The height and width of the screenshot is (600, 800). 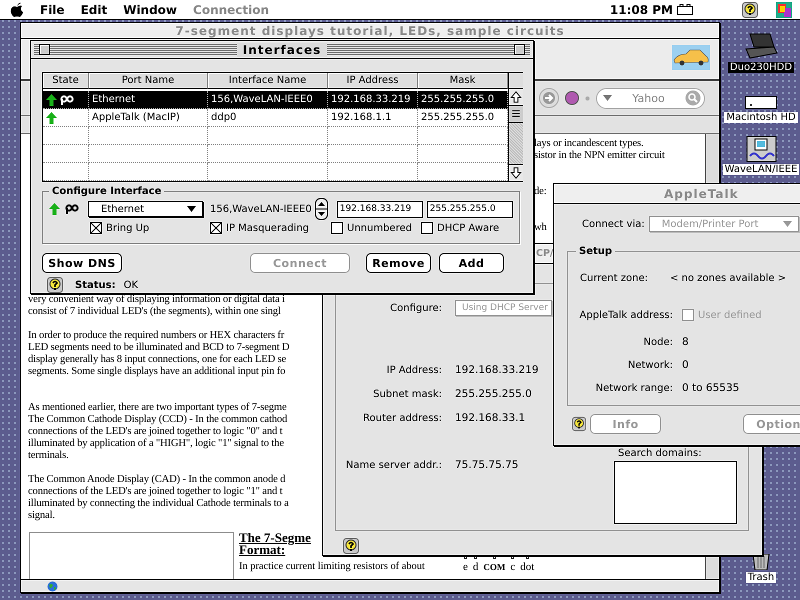 What do you see at coordinates (613, 224) in the screenshot?
I see `field-label: Connect via:` at bounding box center [613, 224].